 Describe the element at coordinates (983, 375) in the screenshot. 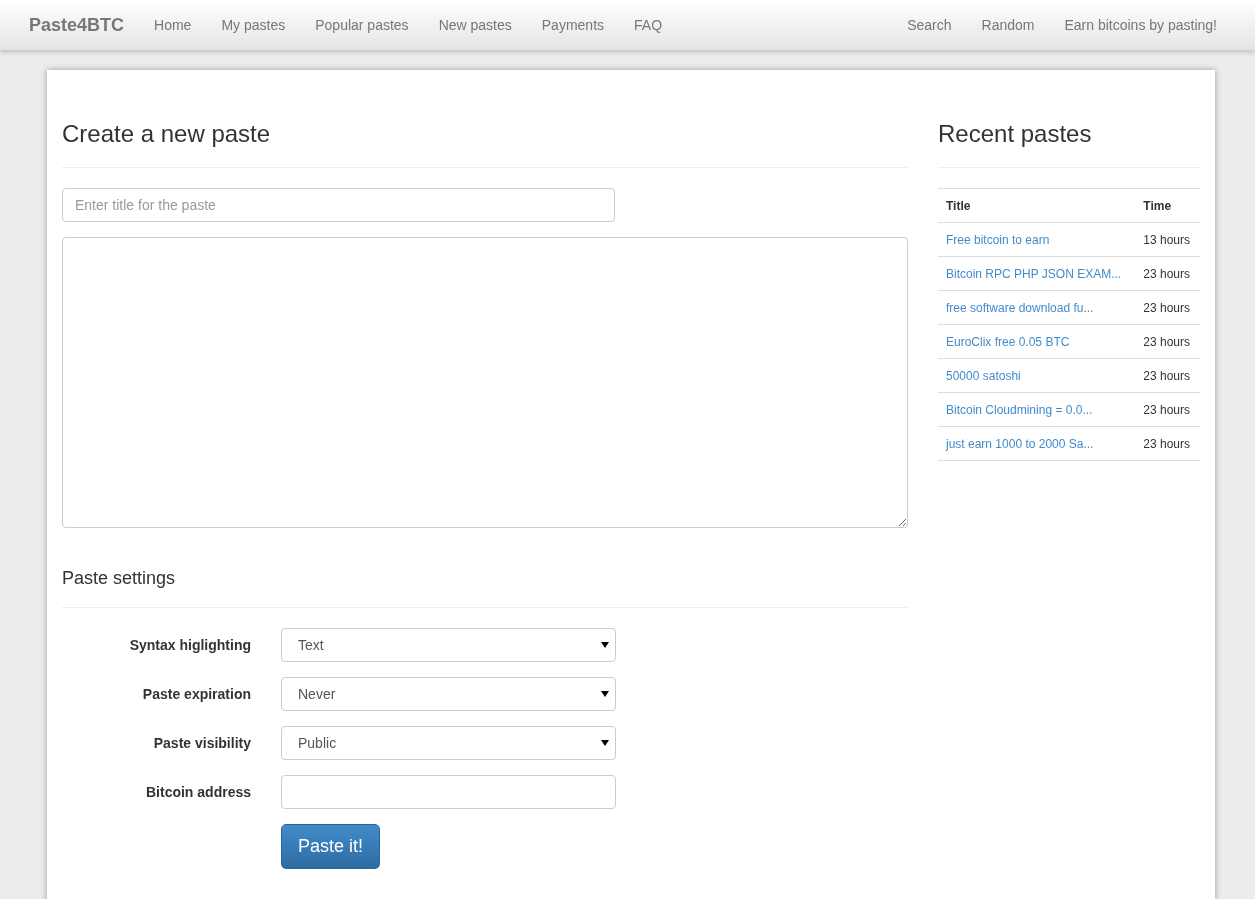

I see `paste-link: 50000 satoshi` at that location.